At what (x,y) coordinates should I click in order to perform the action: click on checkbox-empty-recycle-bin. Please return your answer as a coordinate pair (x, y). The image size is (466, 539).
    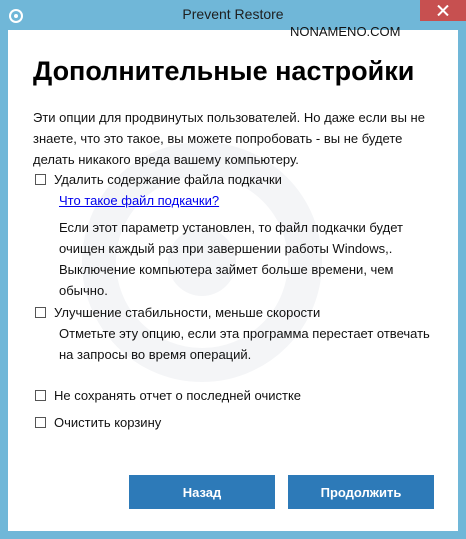
    Looking at the image, I should click on (40, 422).